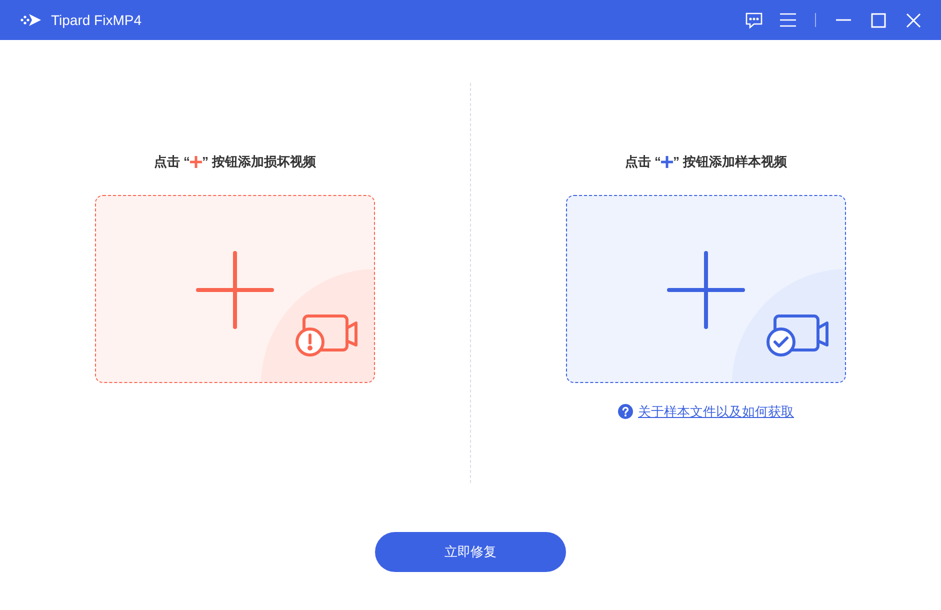  What do you see at coordinates (730, 162) in the screenshot?
I see `instruction-text: ” 按钮添加样本视频` at bounding box center [730, 162].